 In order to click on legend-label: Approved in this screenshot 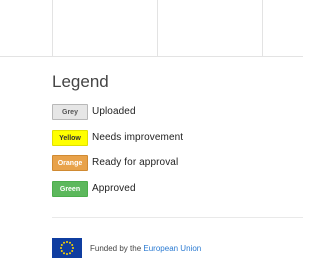, I will do `click(114, 188)`.